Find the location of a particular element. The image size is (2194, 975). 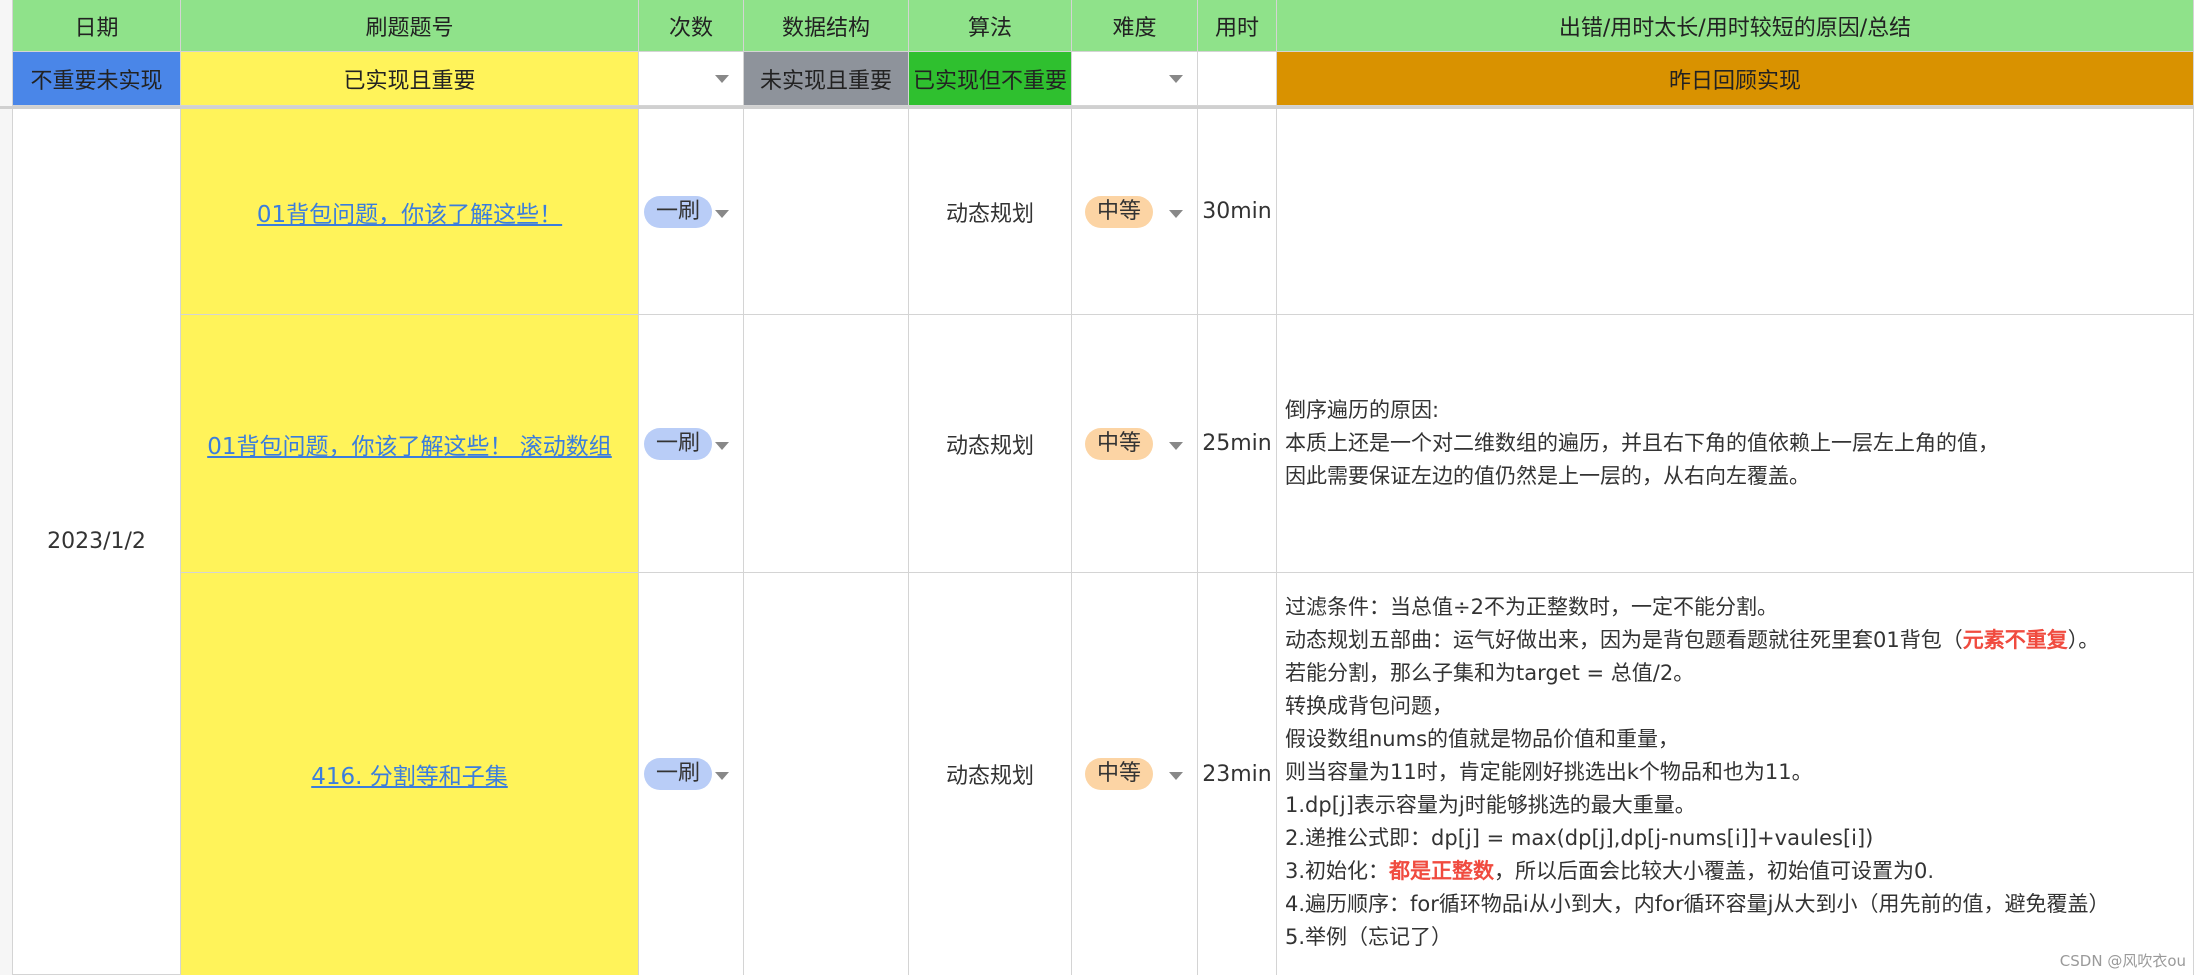

problem-cell: 416. 分割等和子集 is located at coordinates (410, 774).